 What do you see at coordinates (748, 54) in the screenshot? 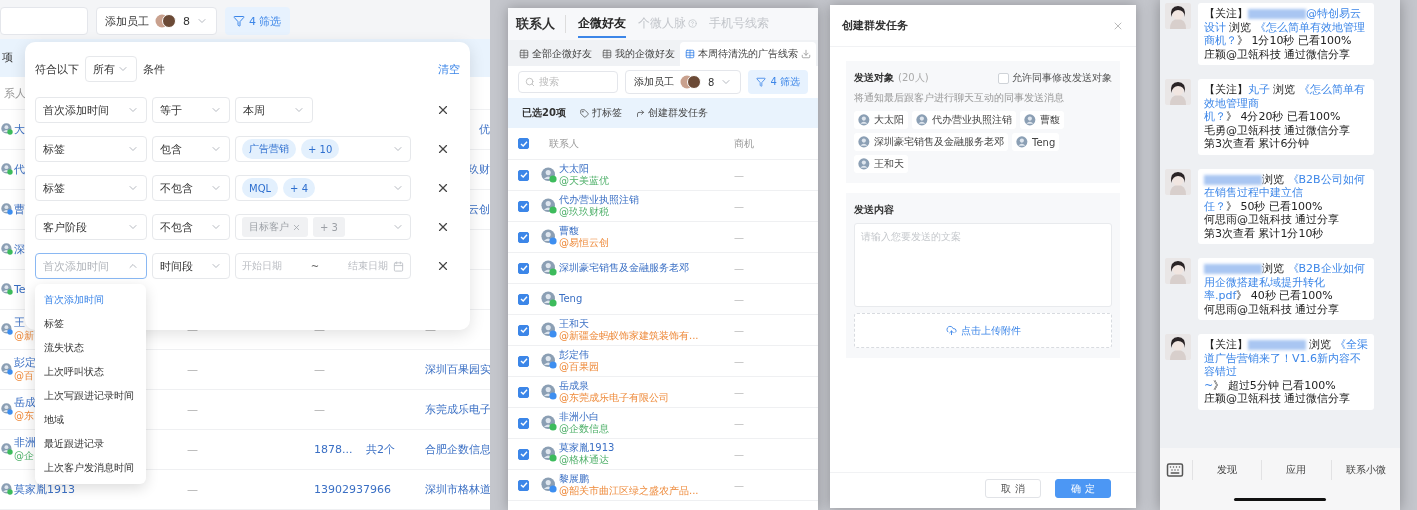
I see `view-tab: 本周待清洗的广告线索` at bounding box center [748, 54].